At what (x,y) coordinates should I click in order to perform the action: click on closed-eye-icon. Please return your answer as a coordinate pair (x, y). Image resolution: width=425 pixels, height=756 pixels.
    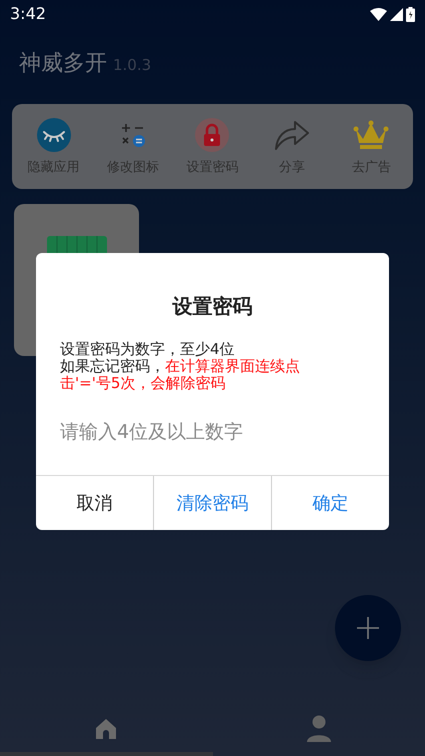
    Looking at the image, I should click on (54, 134).